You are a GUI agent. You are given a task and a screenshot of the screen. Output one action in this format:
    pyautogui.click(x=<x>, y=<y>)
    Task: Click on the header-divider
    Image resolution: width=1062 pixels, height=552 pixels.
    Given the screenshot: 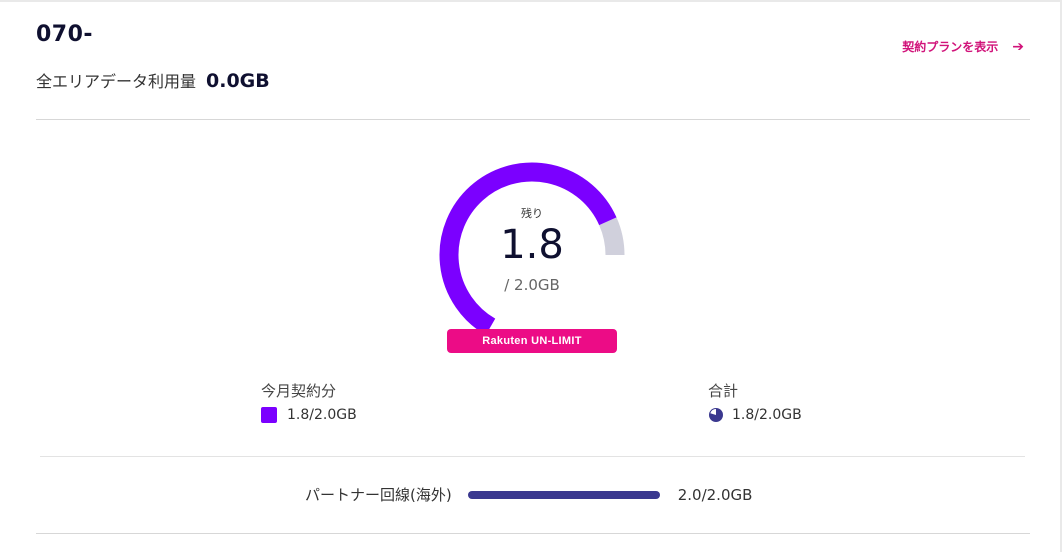 What is the action you would take?
    pyautogui.click(x=533, y=119)
    